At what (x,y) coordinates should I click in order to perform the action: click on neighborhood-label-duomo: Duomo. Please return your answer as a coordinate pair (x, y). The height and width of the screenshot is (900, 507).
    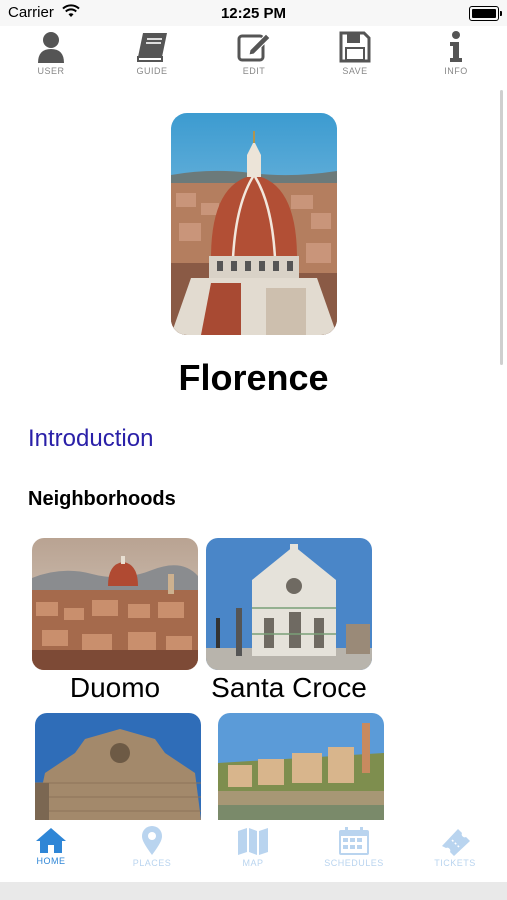
    Looking at the image, I should click on (115, 687).